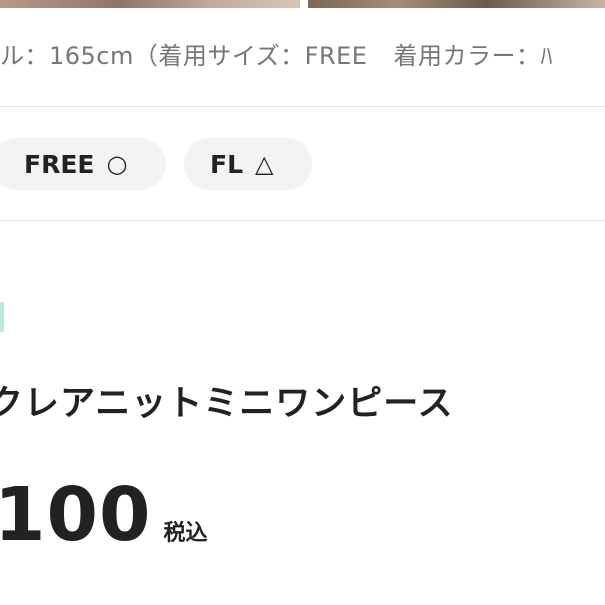 The height and width of the screenshot is (605, 605). What do you see at coordinates (302, 4) in the screenshot?
I see `product-photo-strip` at bounding box center [302, 4].